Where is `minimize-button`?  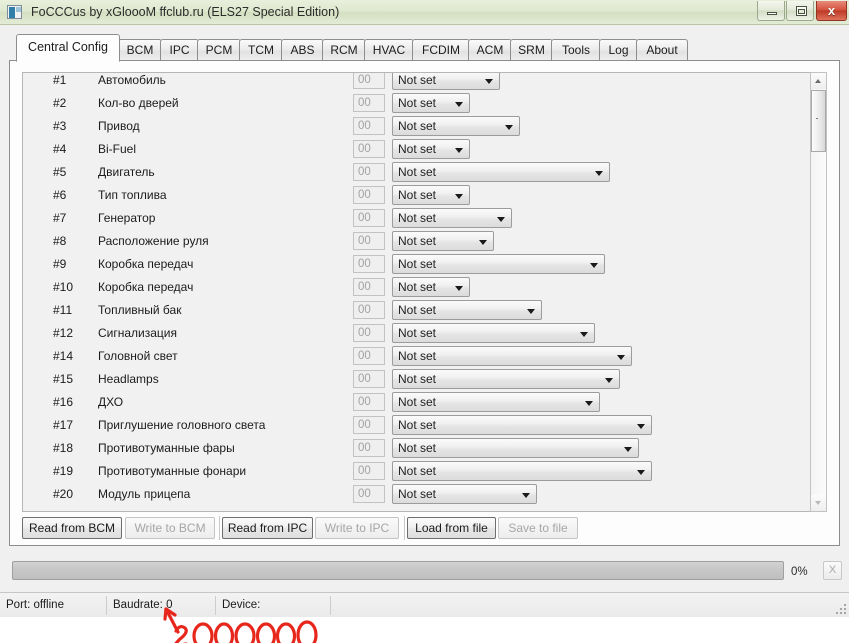
minimize-button is located at coordinates (771, 11).